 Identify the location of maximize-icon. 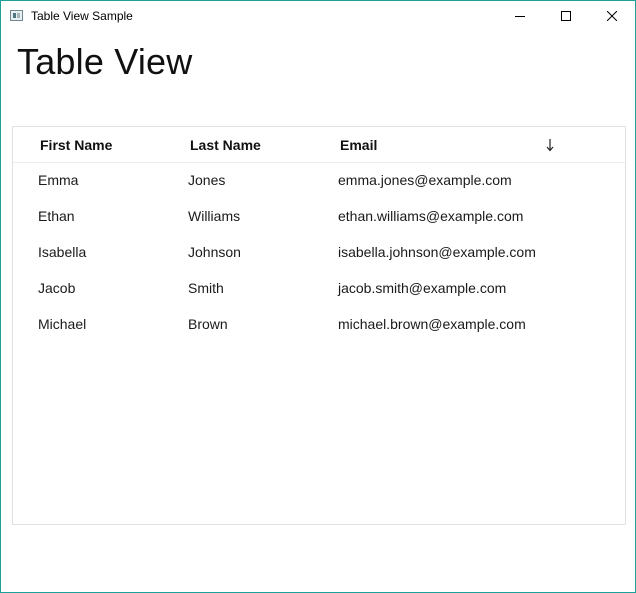
(566, 16).